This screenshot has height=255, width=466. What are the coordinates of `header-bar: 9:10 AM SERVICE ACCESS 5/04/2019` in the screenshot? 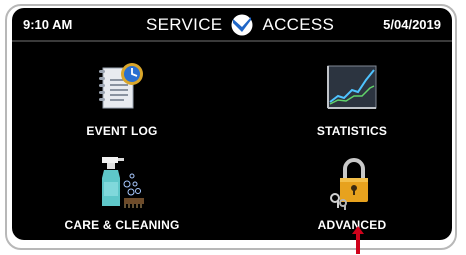 It's located at (232, 24).